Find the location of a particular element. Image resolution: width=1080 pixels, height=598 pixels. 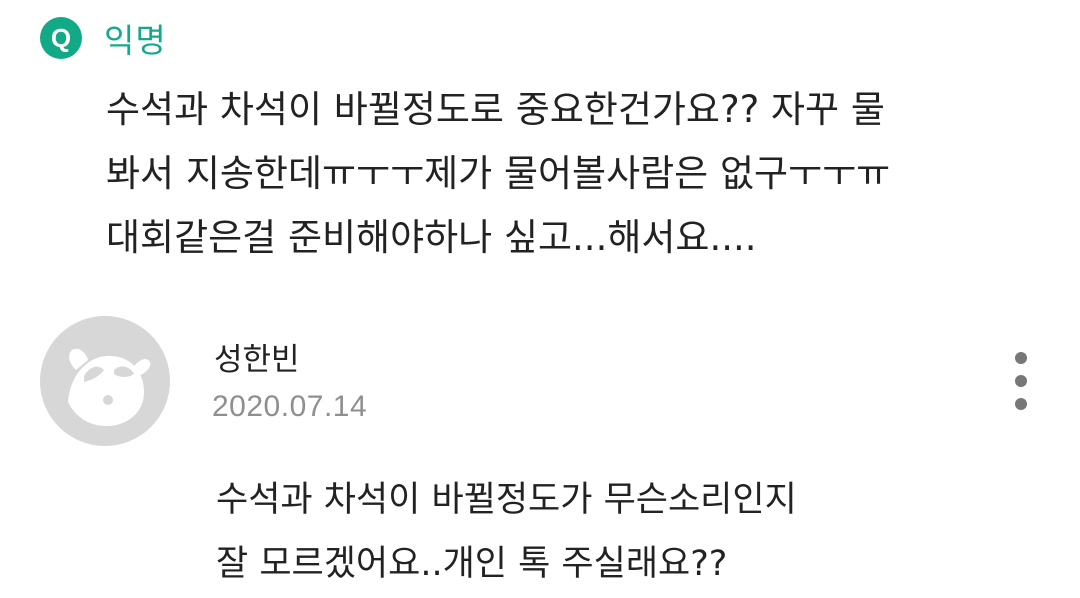

avatar is located at coordinates (105, 381).